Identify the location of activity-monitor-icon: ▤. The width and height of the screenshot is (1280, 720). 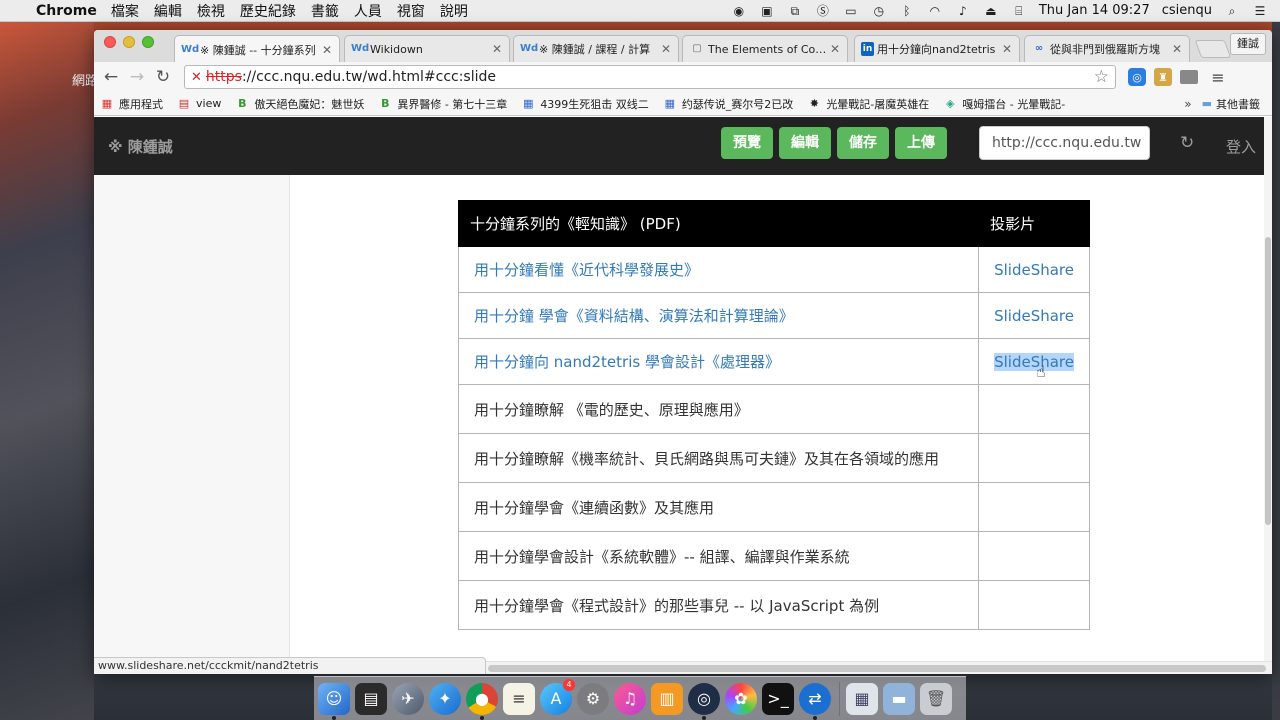
(371, 698).